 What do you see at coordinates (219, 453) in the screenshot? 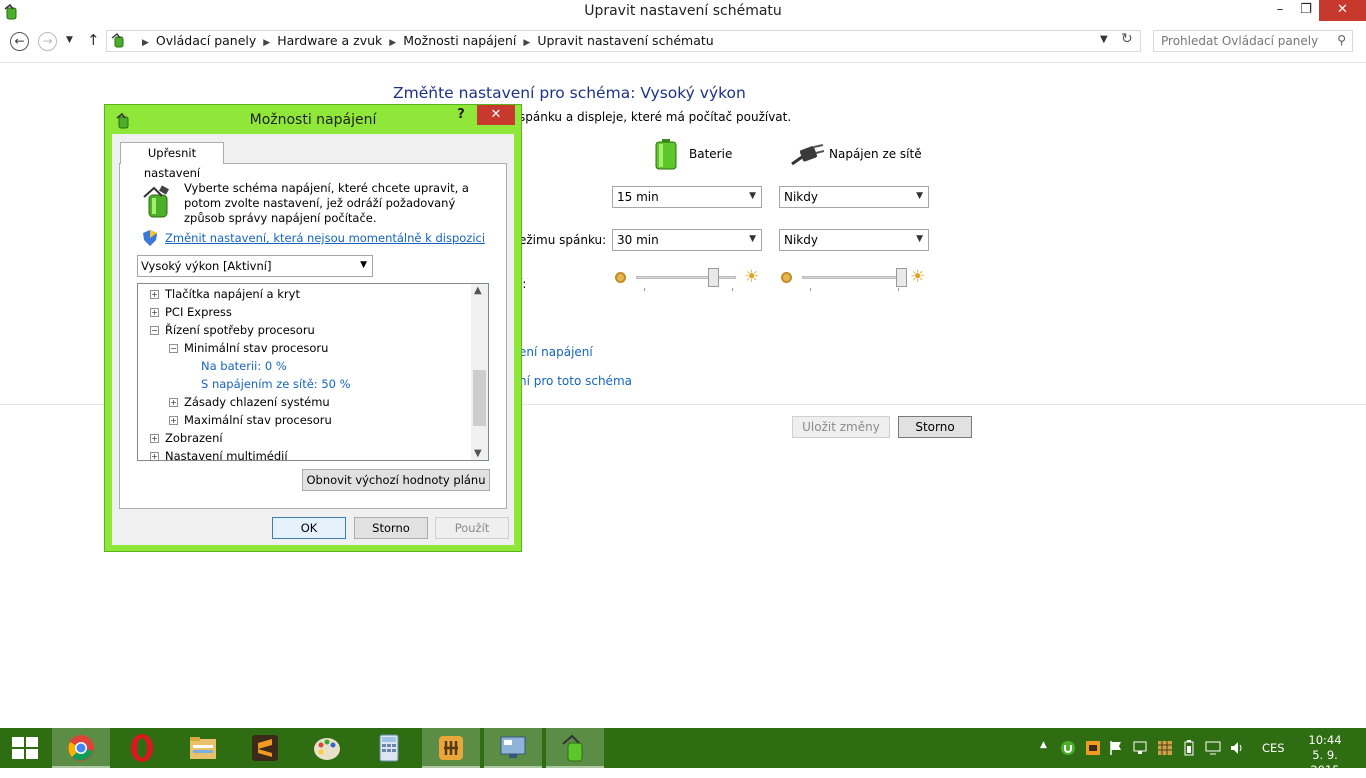
I see `tree-item: + Nastavení multimédií` at bounding box center [219, 453].